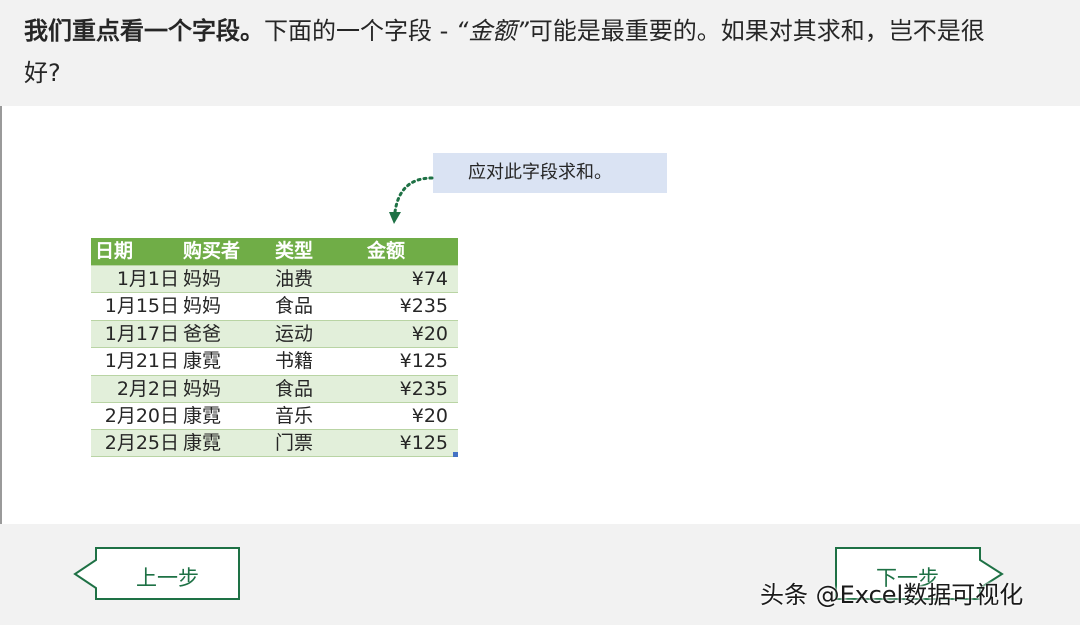  I want to click on cell-buyer: 爸爸, so click(229, 334).